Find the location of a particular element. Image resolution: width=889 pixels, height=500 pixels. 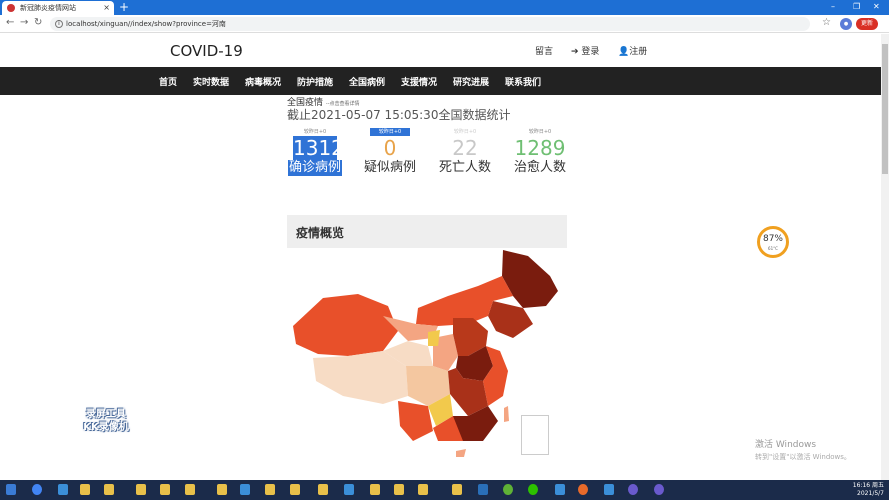

stat-value: 1312 is located at coordinates (318, 148).